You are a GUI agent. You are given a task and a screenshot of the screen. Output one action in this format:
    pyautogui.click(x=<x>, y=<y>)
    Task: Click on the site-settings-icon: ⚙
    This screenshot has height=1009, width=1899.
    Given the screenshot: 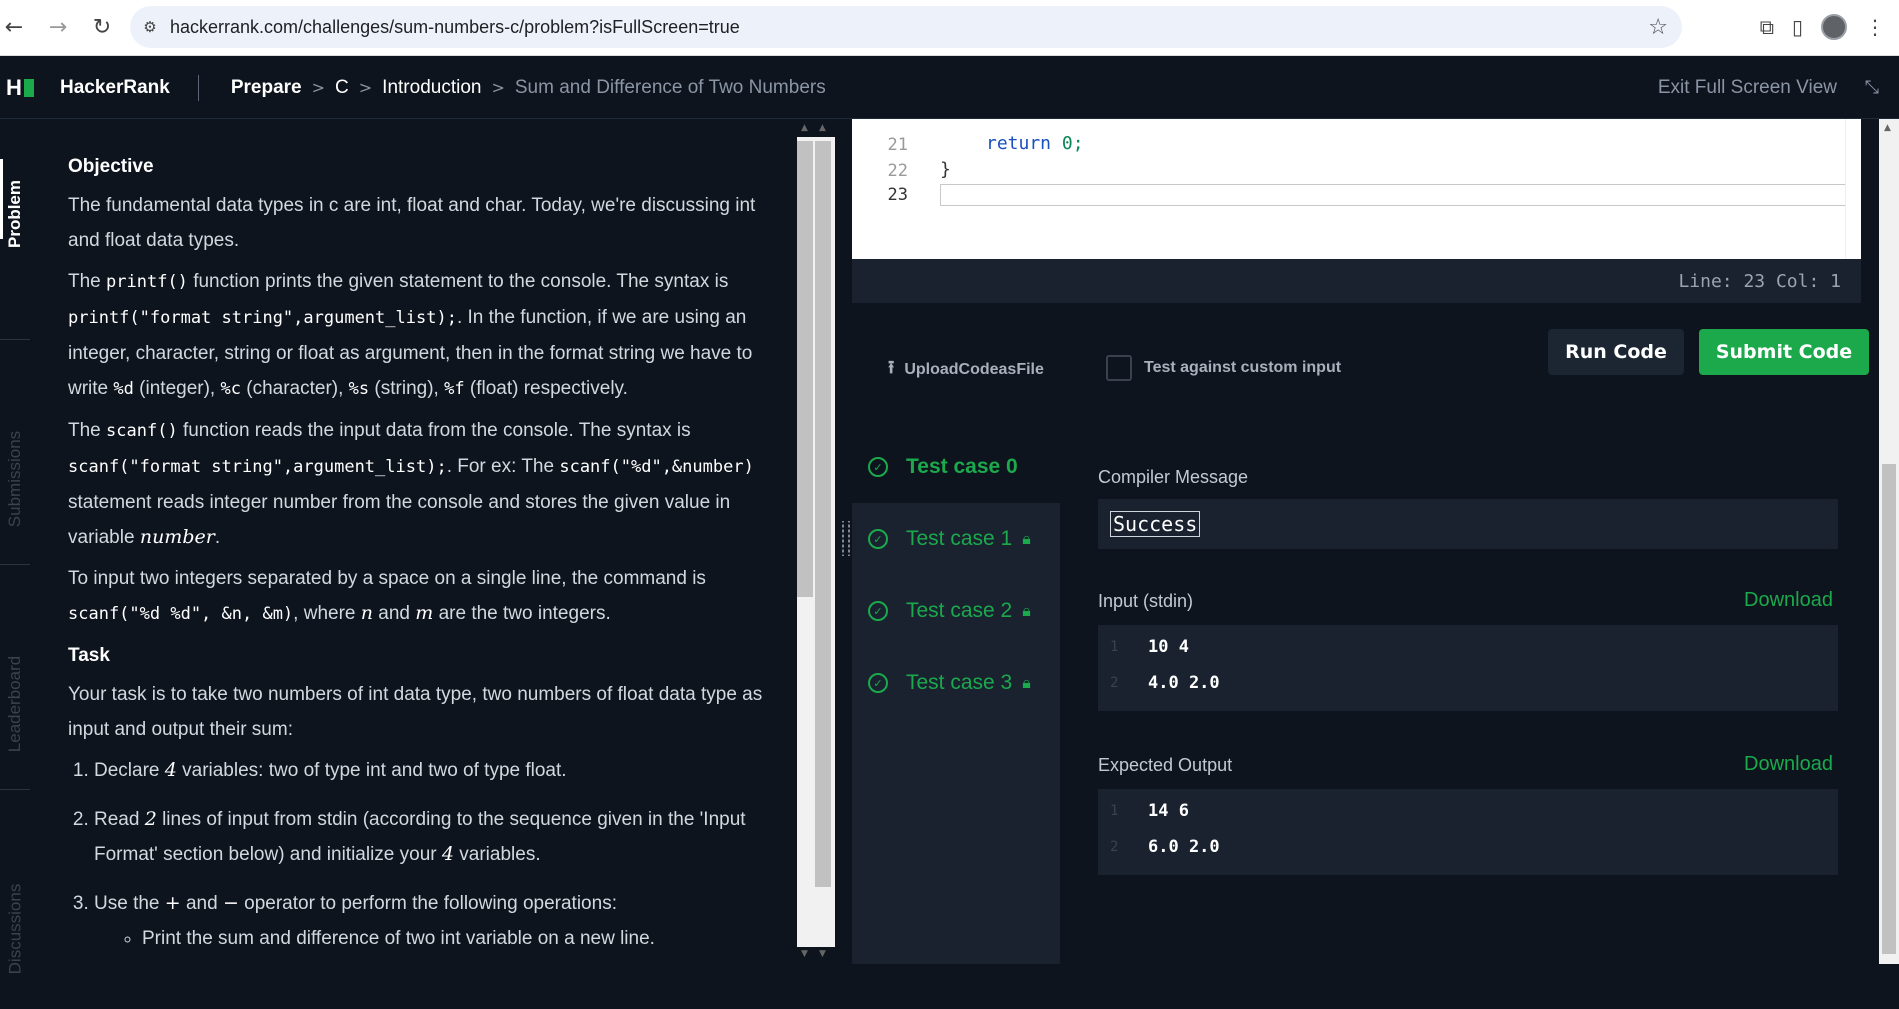 What is the action you would take?
    pyautogui.click(x=150, y=27)
    